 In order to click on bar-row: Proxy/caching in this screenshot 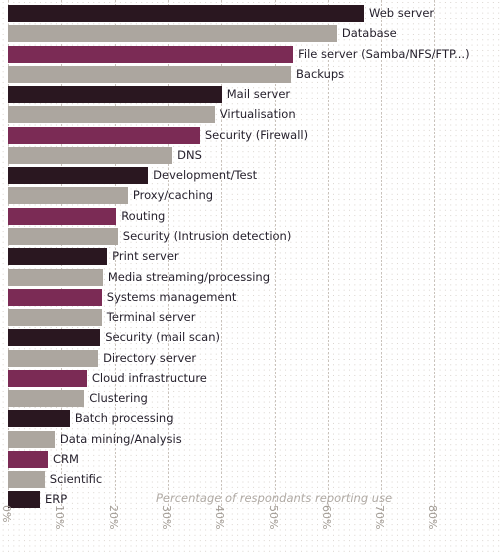, I will do `click(250, 196)`.